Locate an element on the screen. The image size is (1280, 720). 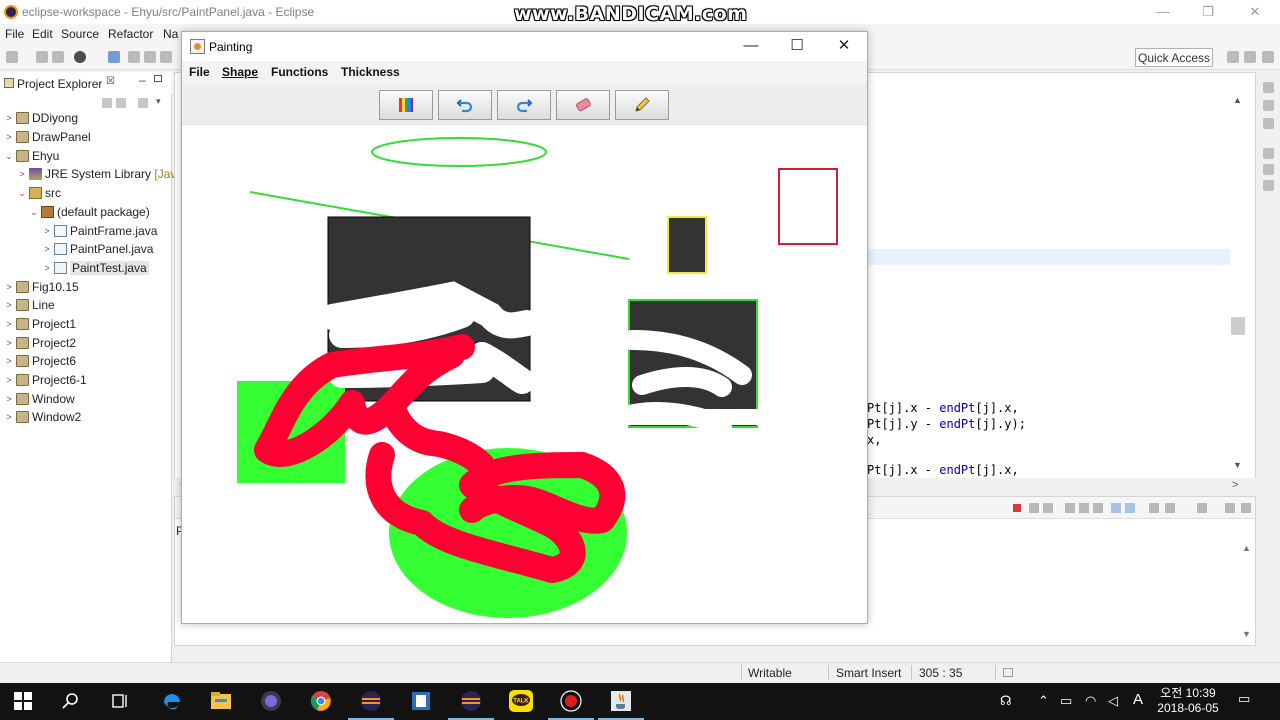
menu-shape: Shape is located at coordinates (240, 72).